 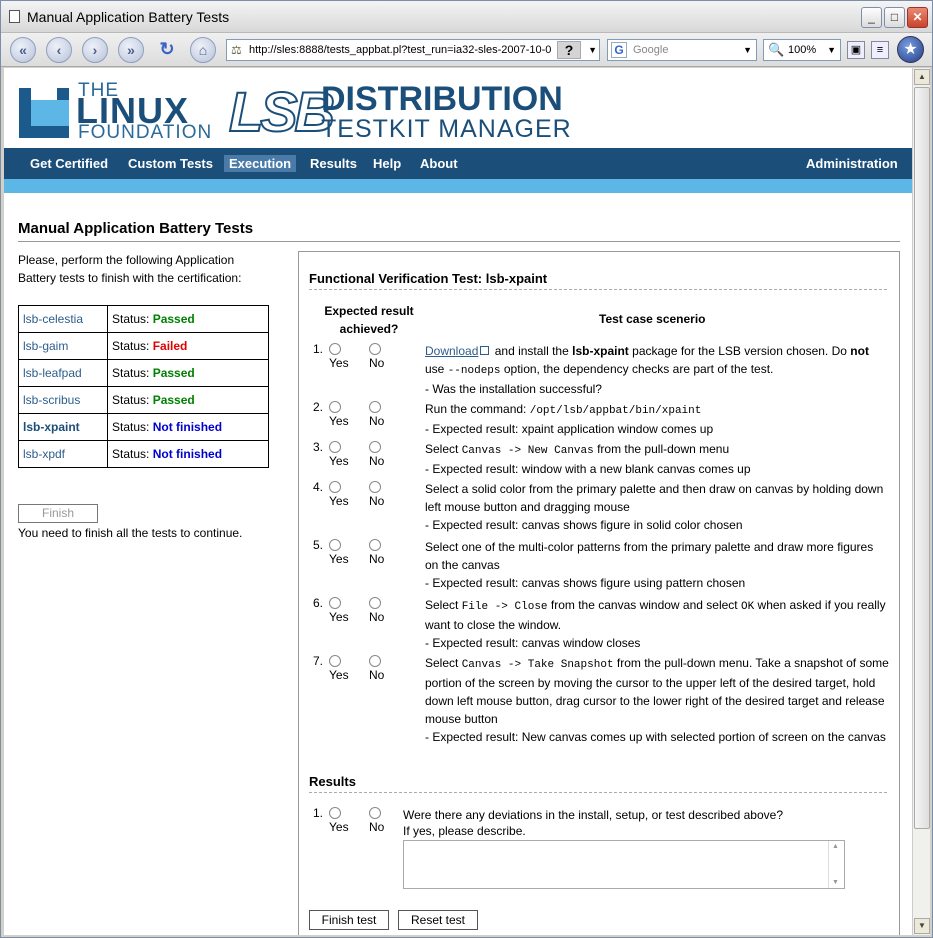 I want to click on step-1-yes-radio: Yes, so click(x=339, y=356).